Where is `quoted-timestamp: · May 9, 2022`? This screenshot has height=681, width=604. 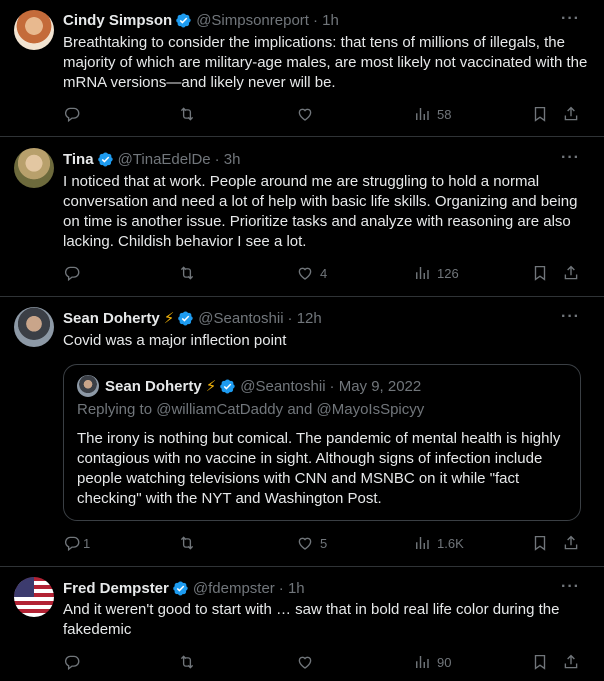 quoted-timestamp: · May 9, 2022 is located at coordinates (375, 386).